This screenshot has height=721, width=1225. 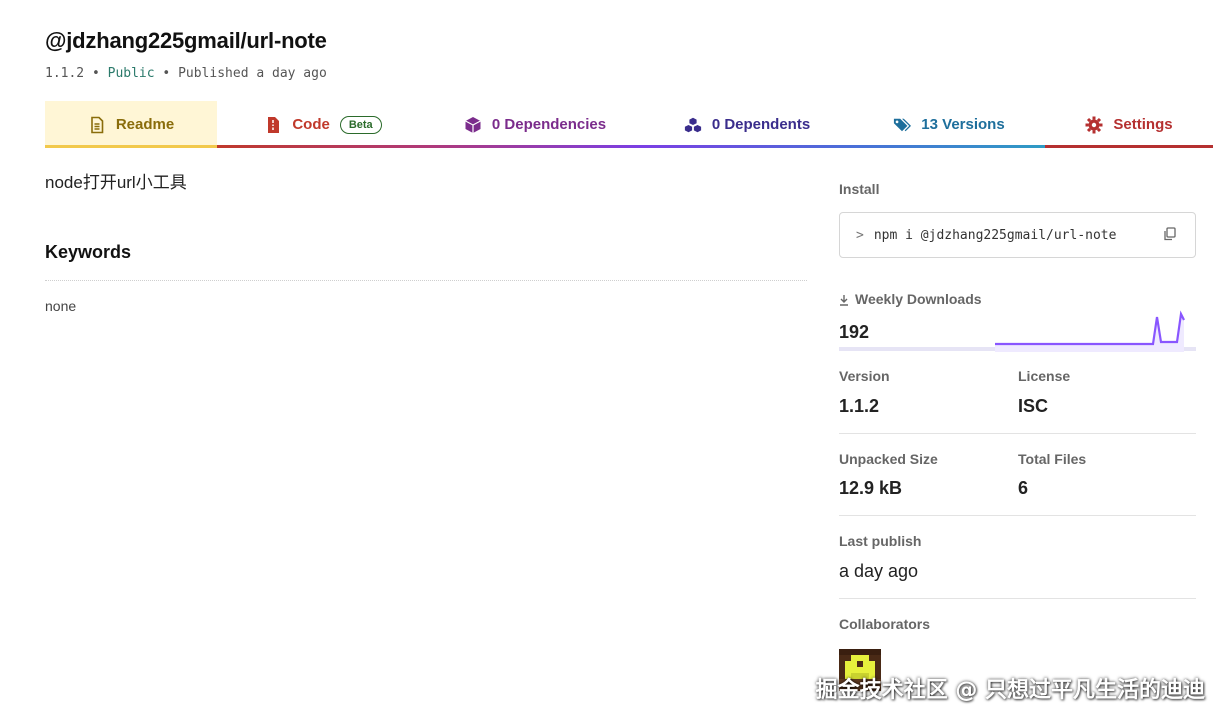 I want to click on tab-label: 0 Dependents, so click(x=761, y=124).